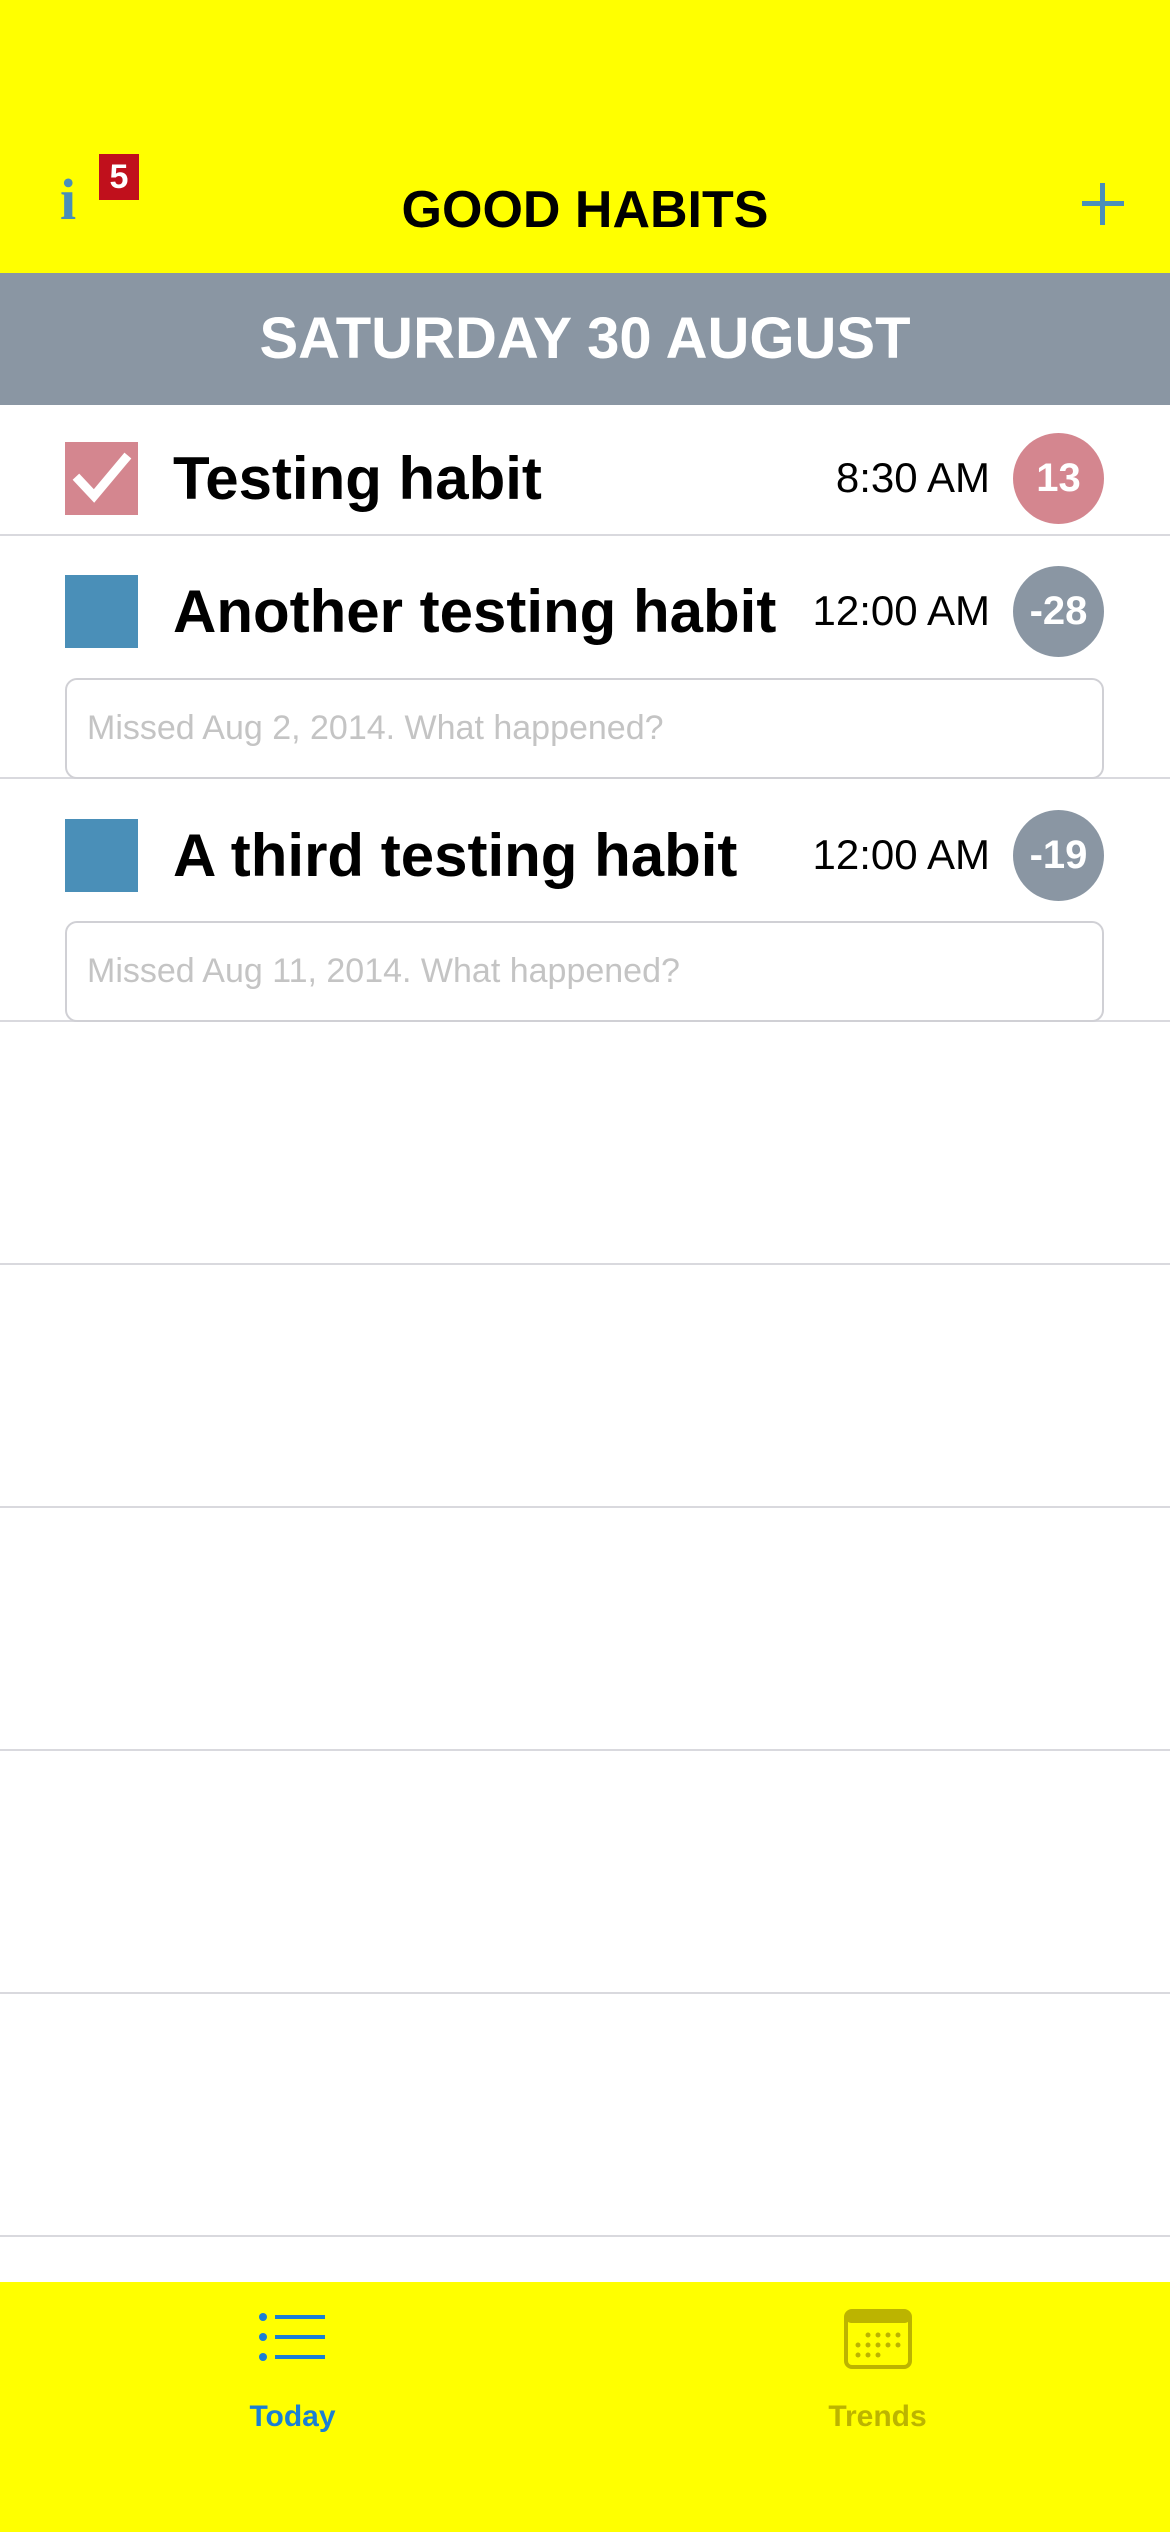 This screenshot has width=1170, height=2532. I want to click on app-title: GOOD HABITS, so click(585, 210).